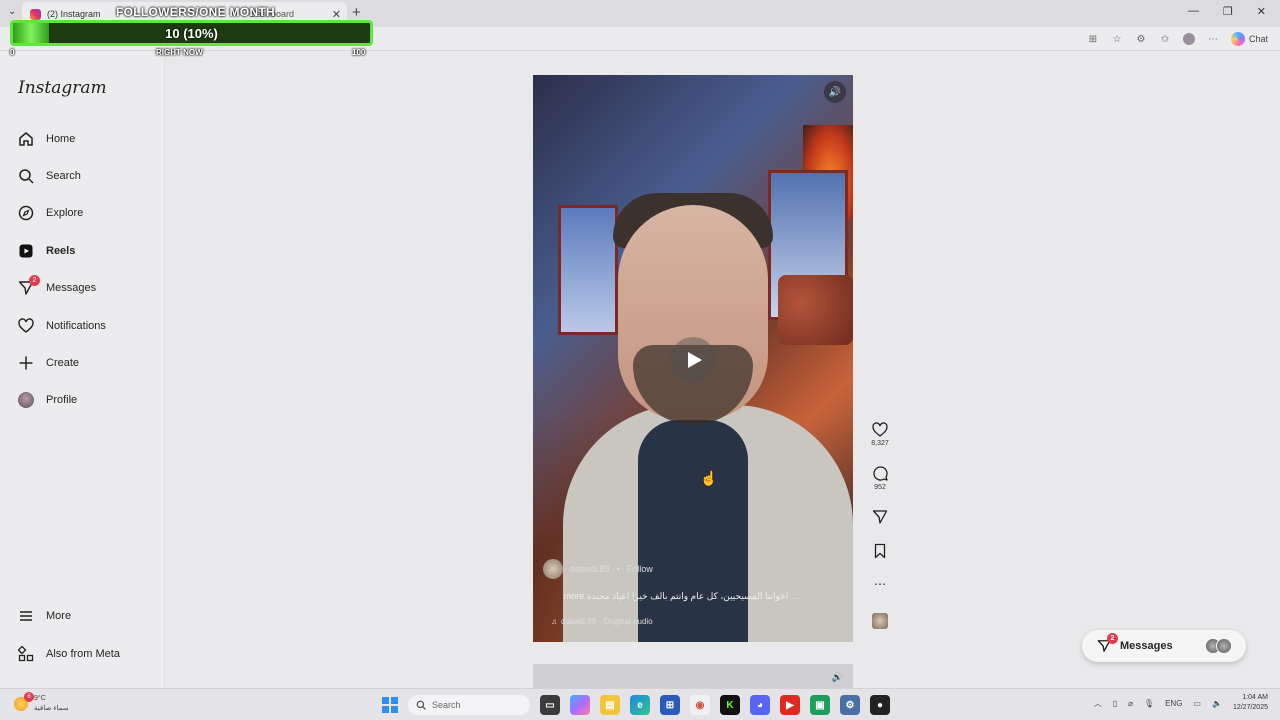 This screenshot has height=720, width=1280. Describe the element at coordinates (74, 14) in the screenshot. I see `tab-instagram-label: (2) Instagram` at that location.